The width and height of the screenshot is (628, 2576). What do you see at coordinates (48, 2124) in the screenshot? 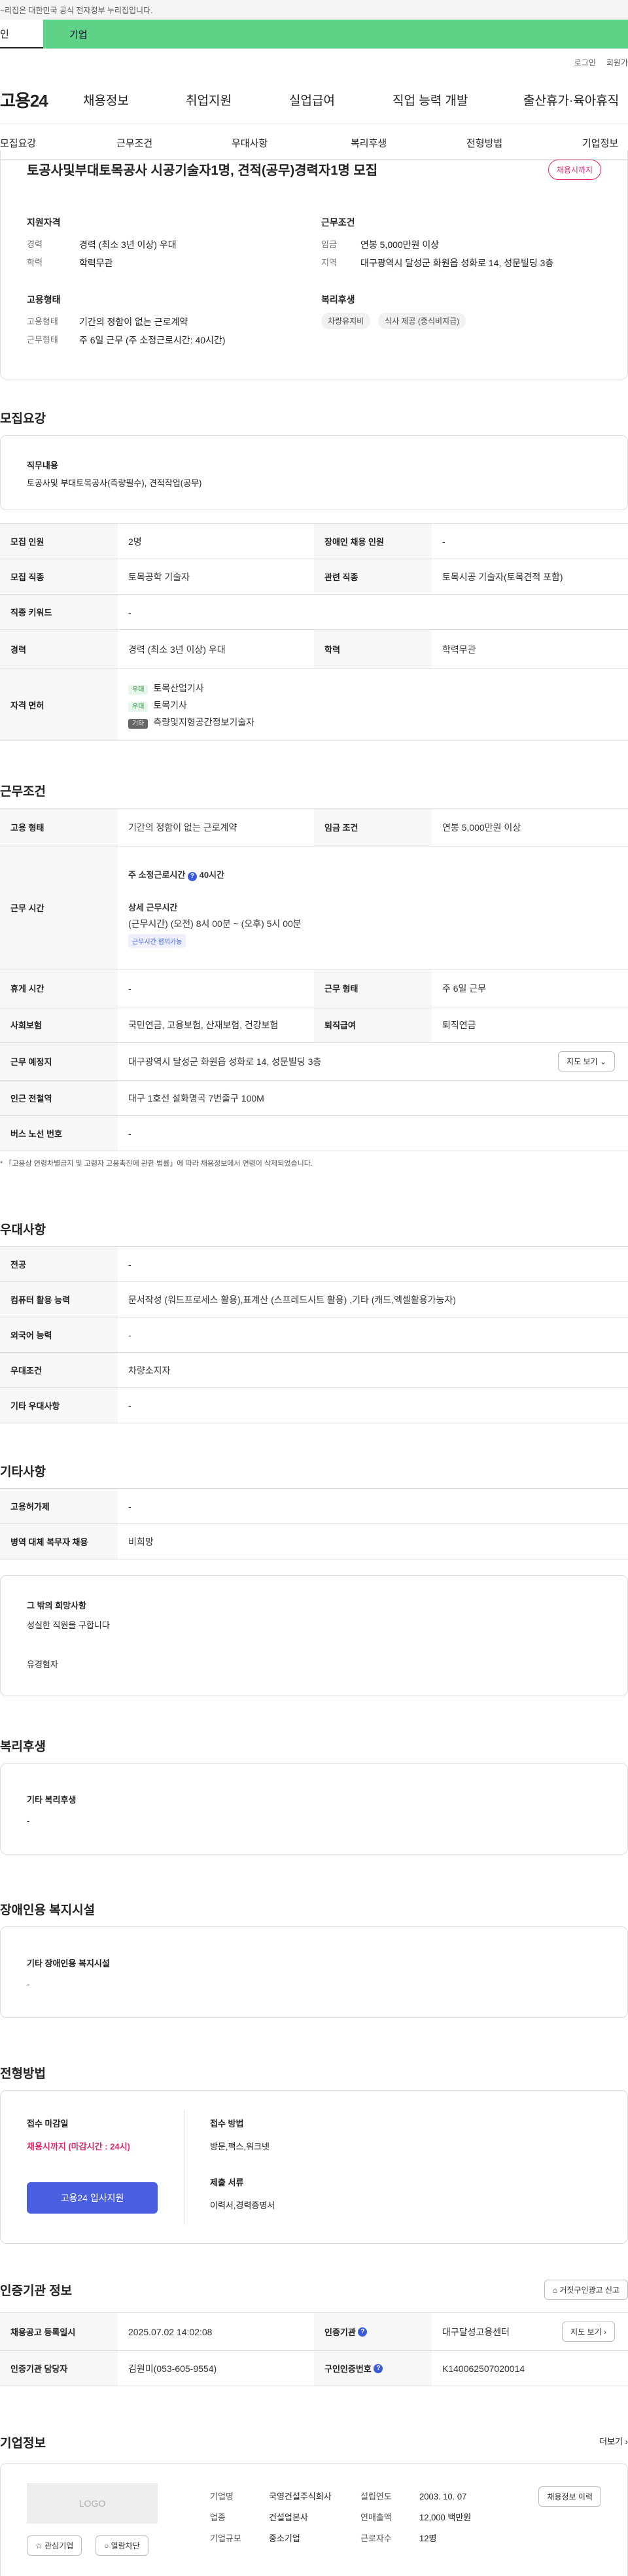
I see `deadline-title: 접수 마감일` at bounding box center [48, 2124].